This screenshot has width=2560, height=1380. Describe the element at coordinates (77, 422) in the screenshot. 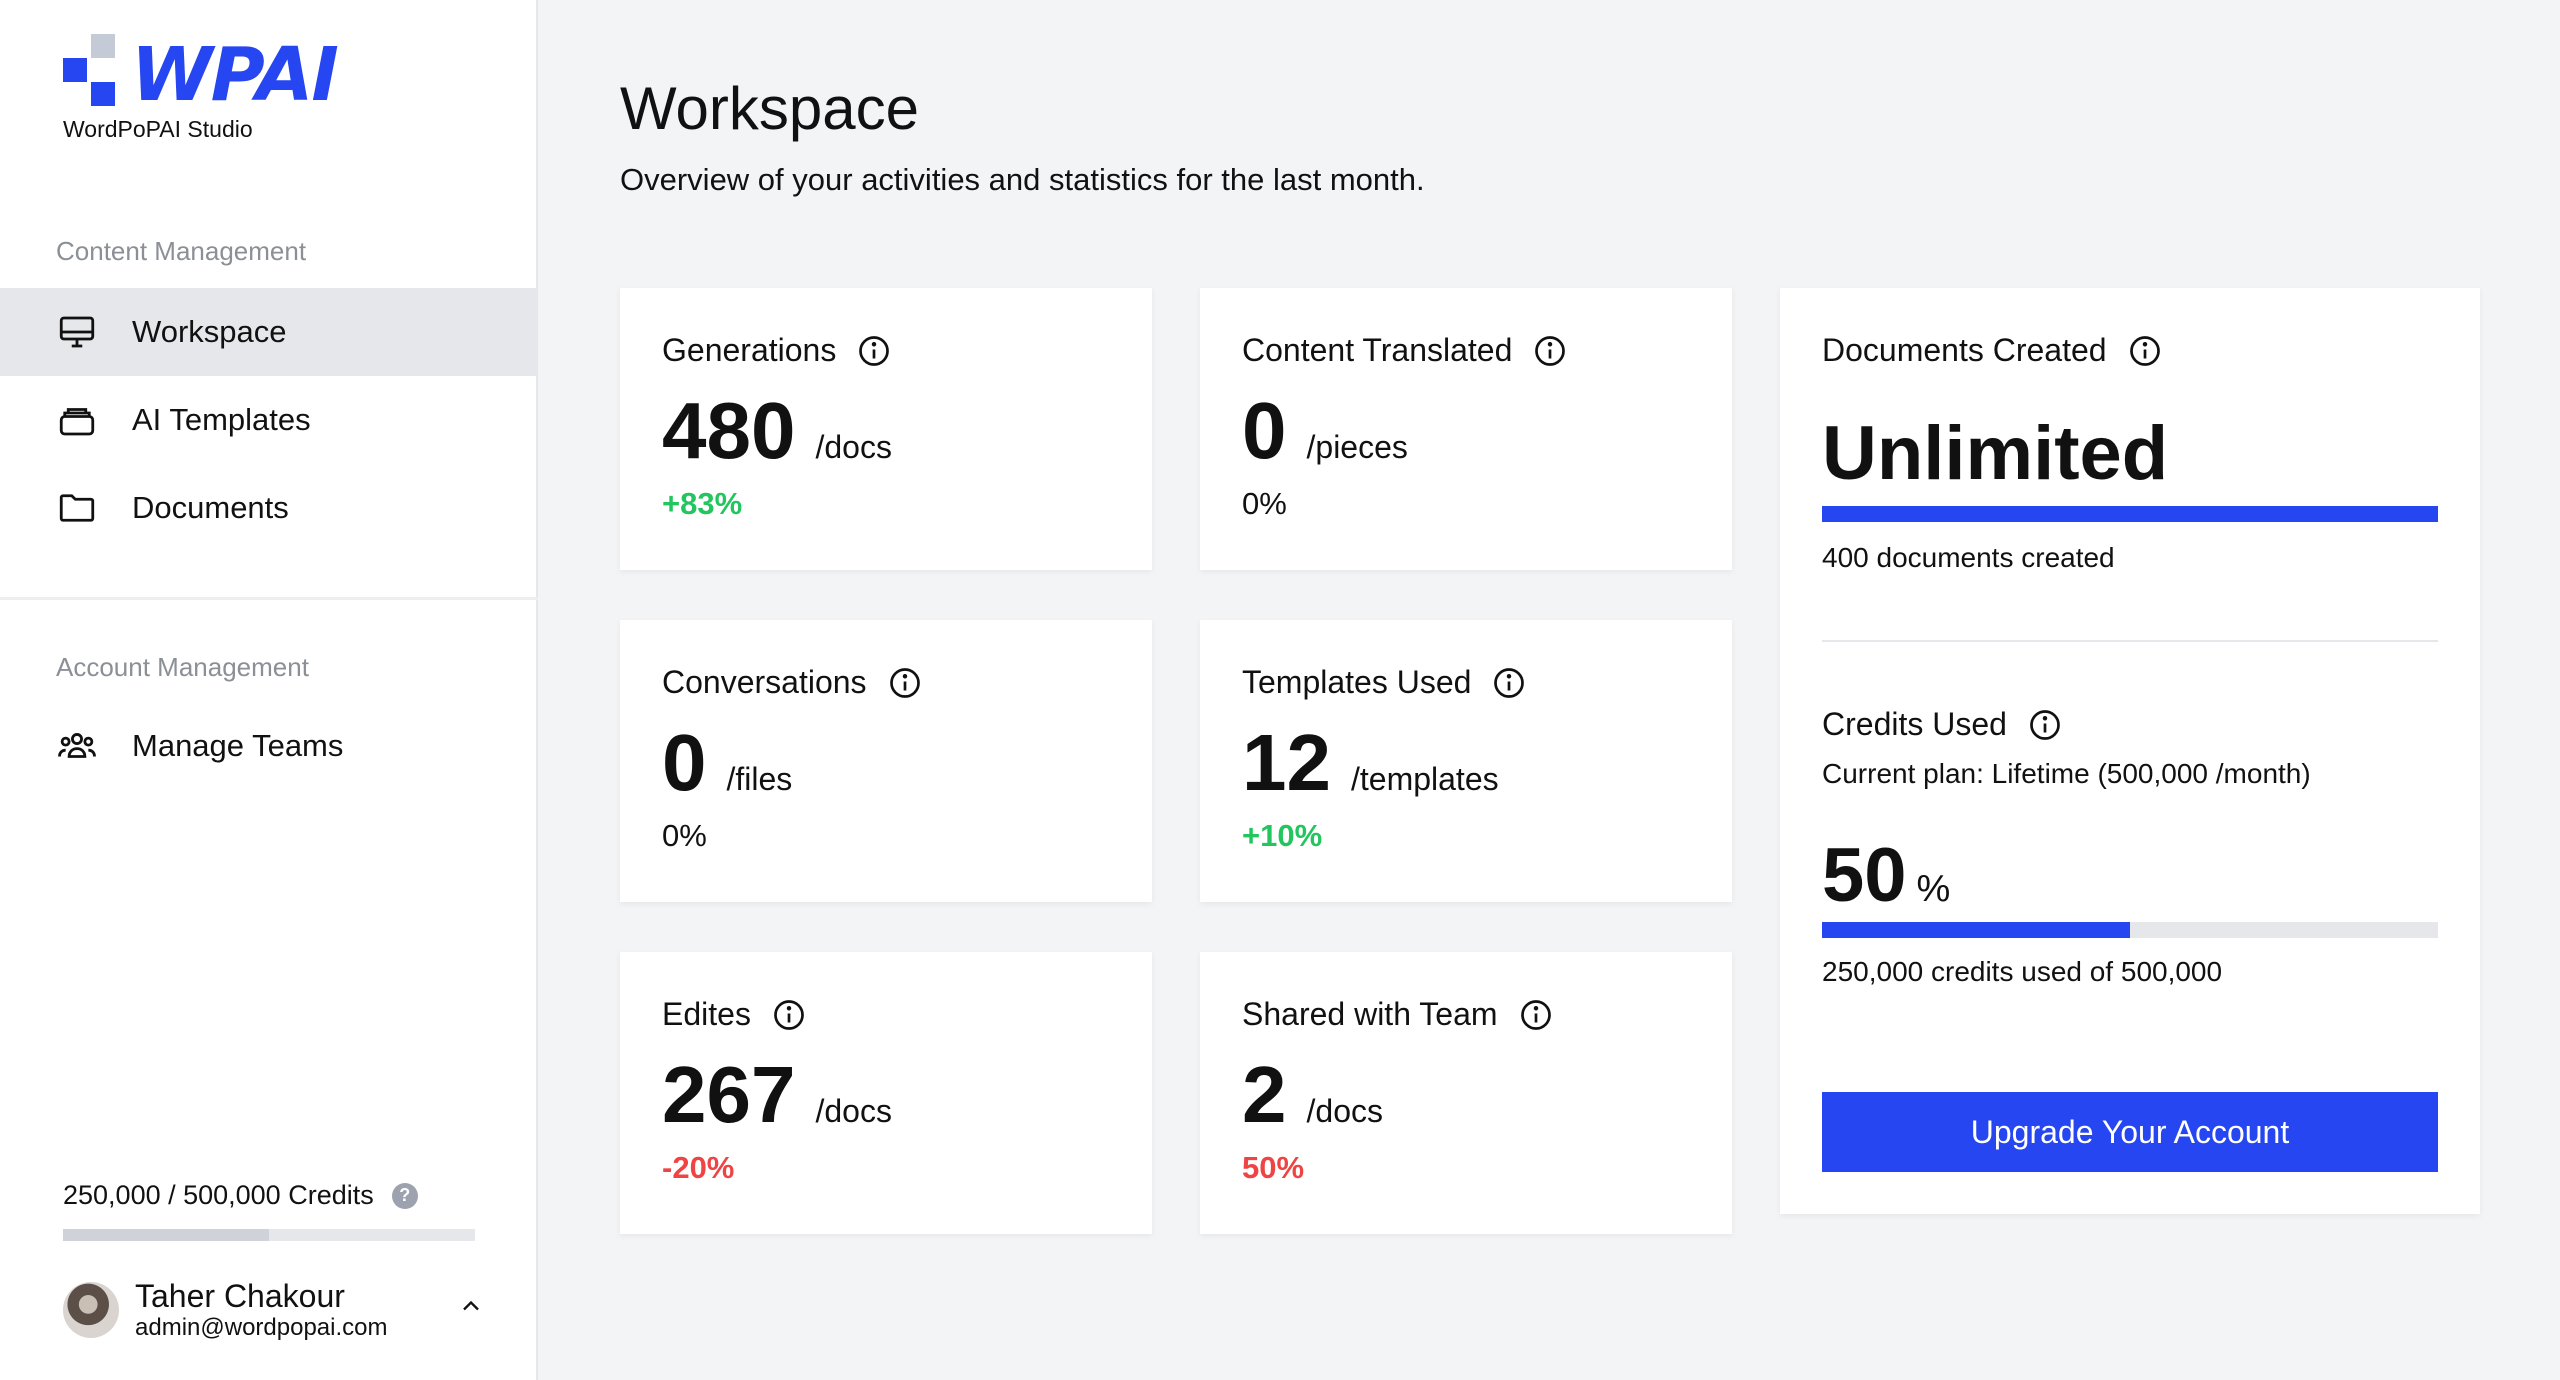

I see `layers-icon` at that location.